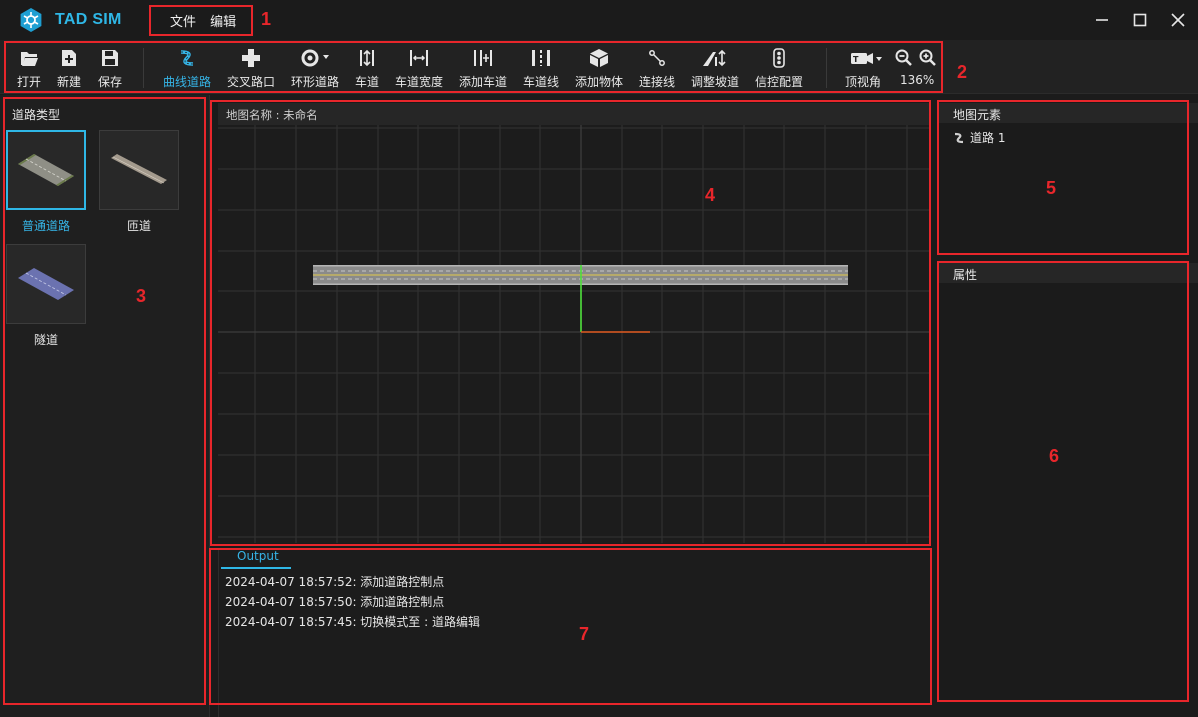 The width and height of the screenshot is (1198, 717). What do you see at coordinates (251, 69) in the screenshot?
I see `junction-button: 交叉路口` at bounding box center [251, 69].